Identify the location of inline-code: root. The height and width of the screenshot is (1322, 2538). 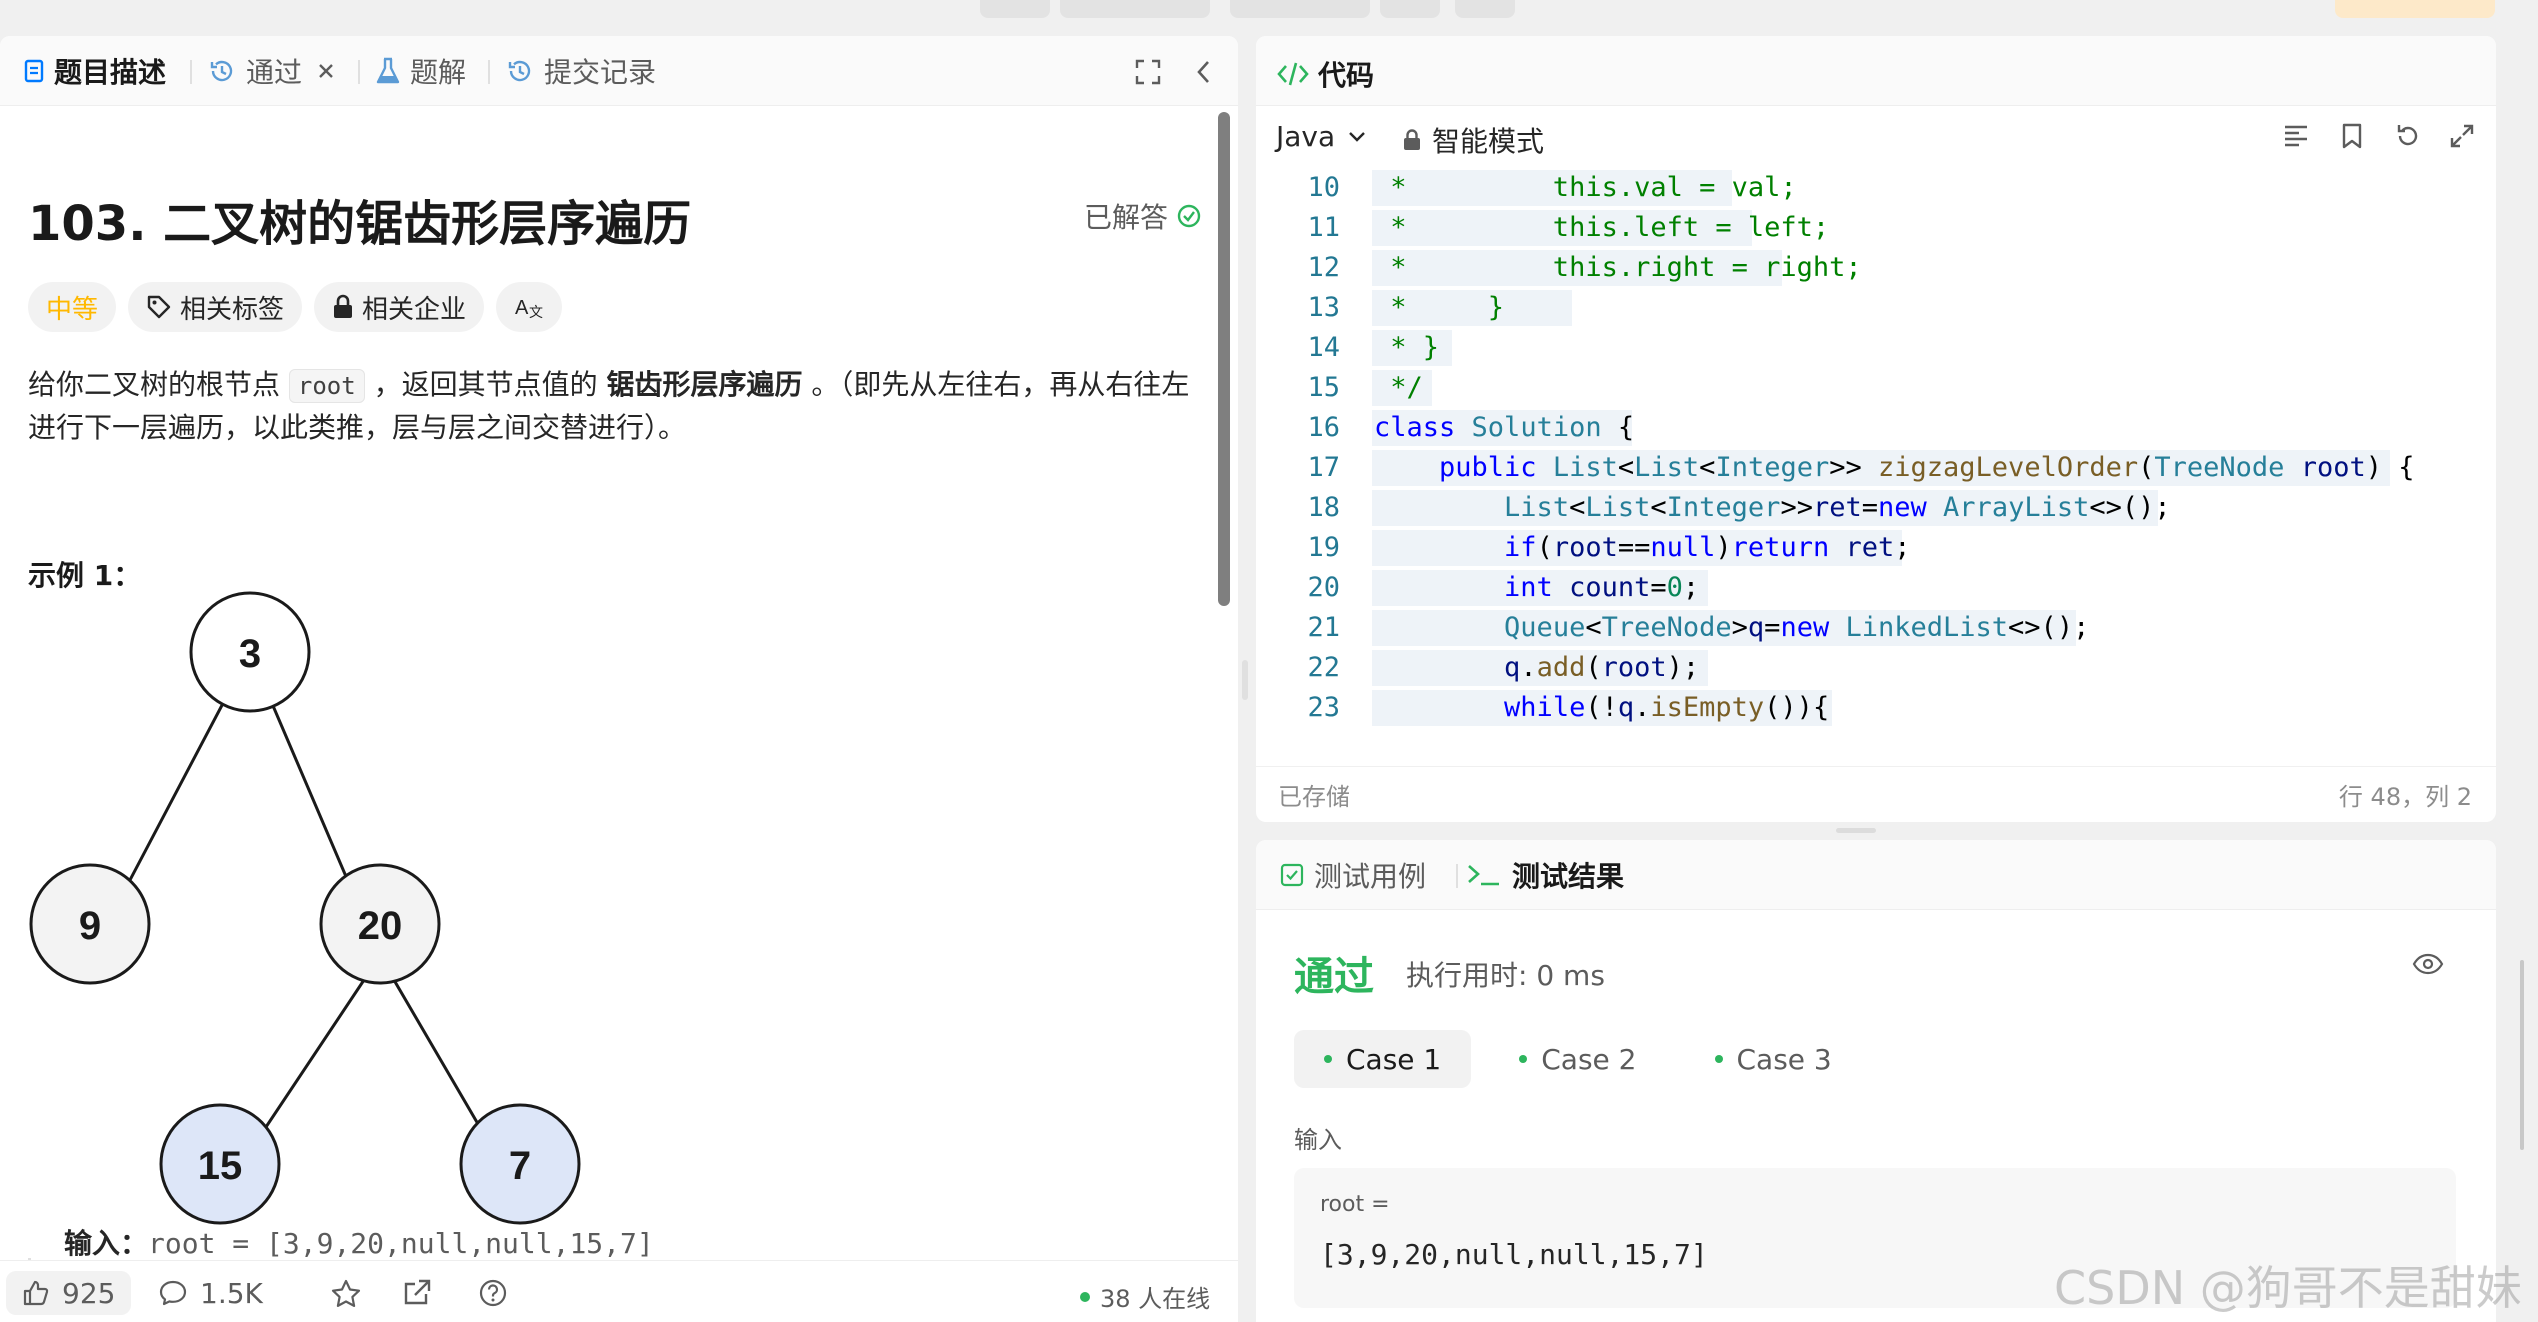
(326, 386).